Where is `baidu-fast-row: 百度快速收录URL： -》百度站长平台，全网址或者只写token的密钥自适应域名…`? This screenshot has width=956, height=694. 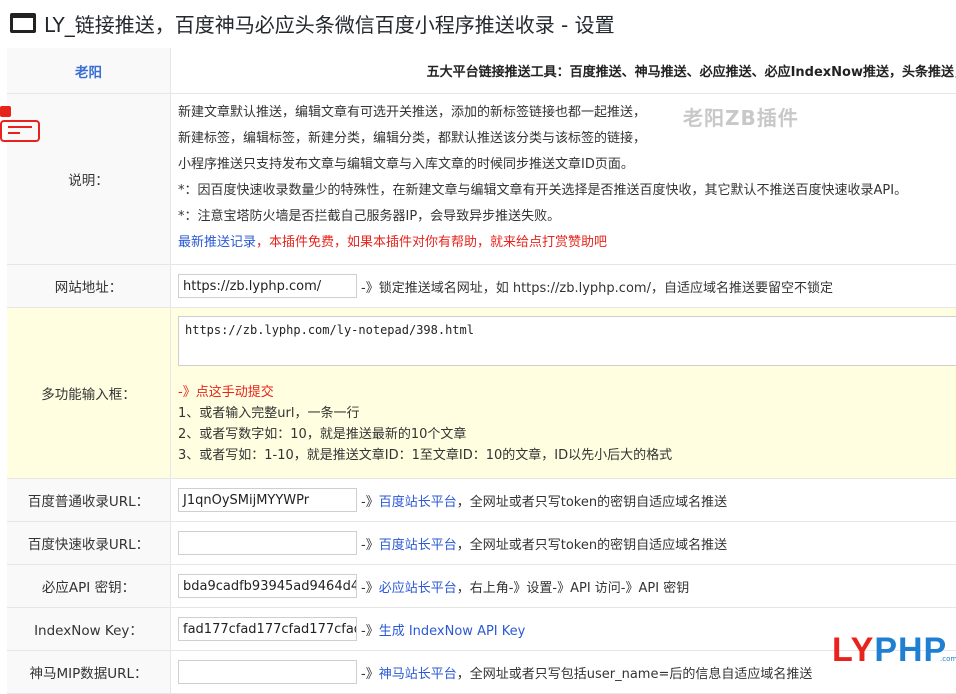 baidu-fast-row: 百度快速收录URL： -》百度站长平台，全网址或者只写token的密钥自适应域名… is located at coordinates (481, 543).